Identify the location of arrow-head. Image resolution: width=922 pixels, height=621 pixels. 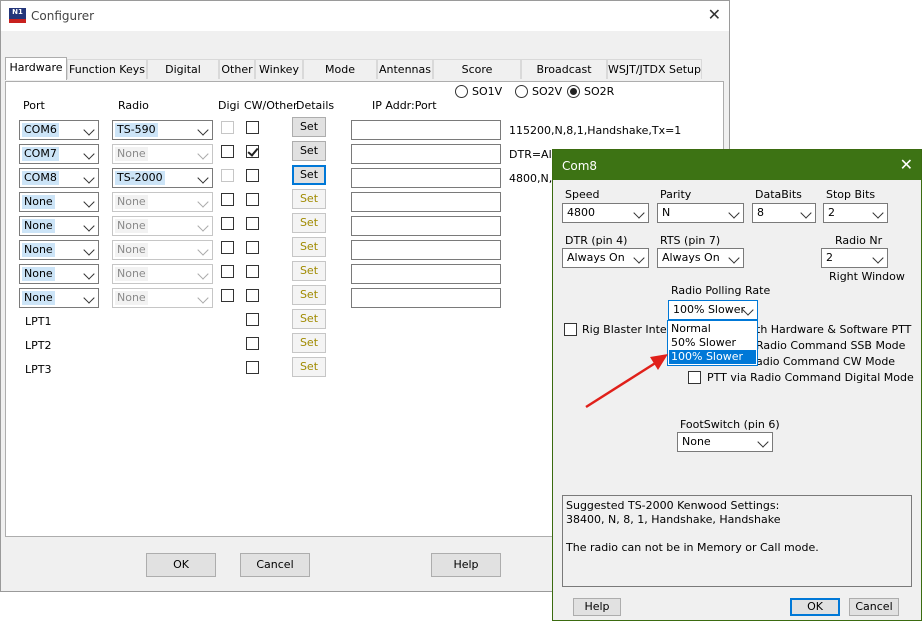
(659, 362).